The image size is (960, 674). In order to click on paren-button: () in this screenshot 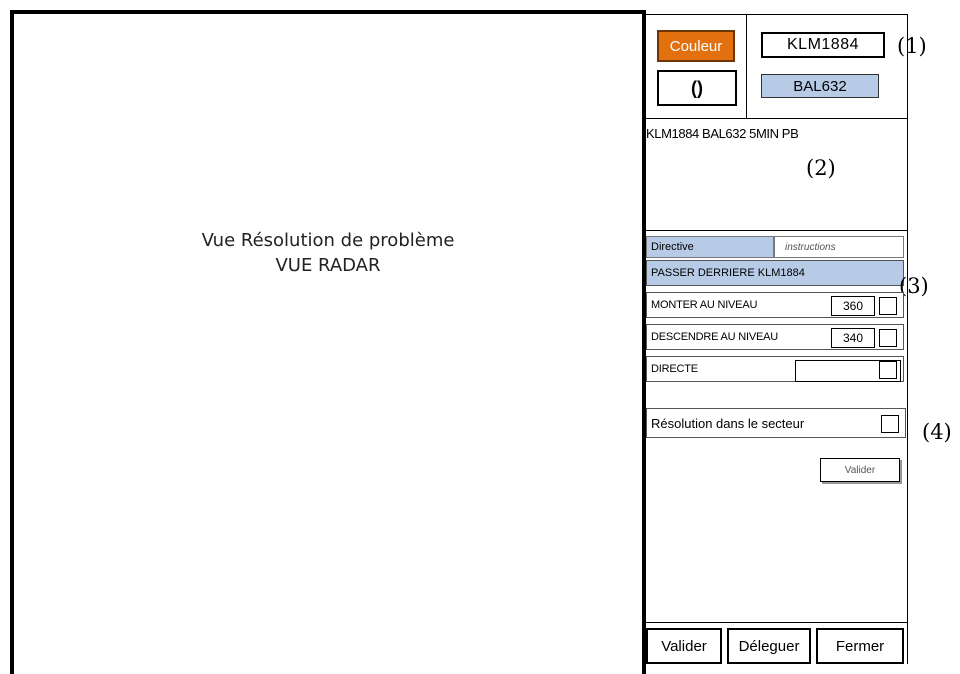, I will do `click(697, 88)`.